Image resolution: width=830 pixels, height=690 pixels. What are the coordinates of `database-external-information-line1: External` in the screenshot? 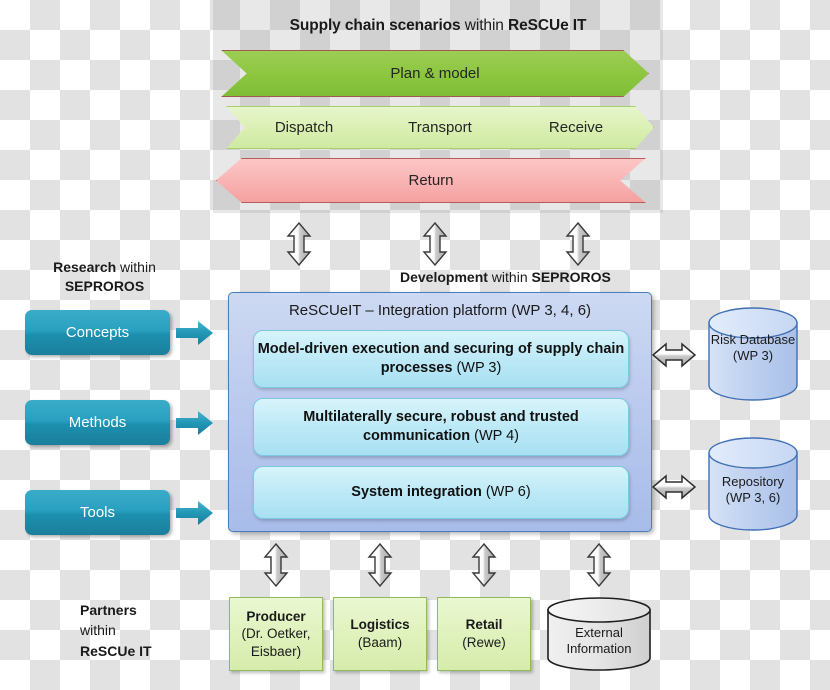 It's located at (599, 632).